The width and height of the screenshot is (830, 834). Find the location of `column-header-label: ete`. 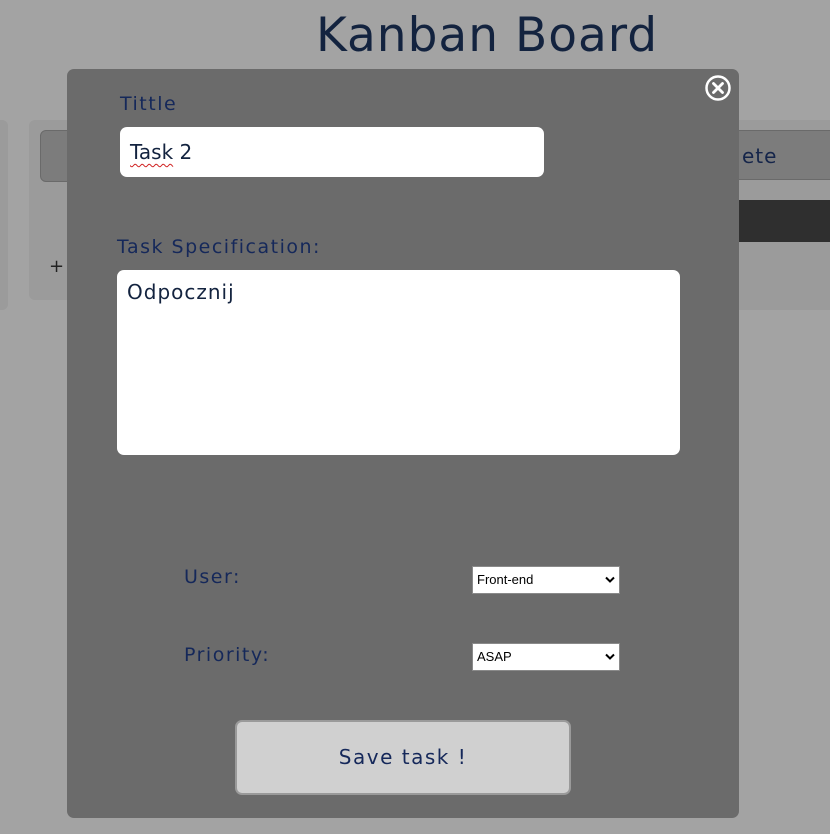

column-header-label: ete is located at coordinates (760, 156).